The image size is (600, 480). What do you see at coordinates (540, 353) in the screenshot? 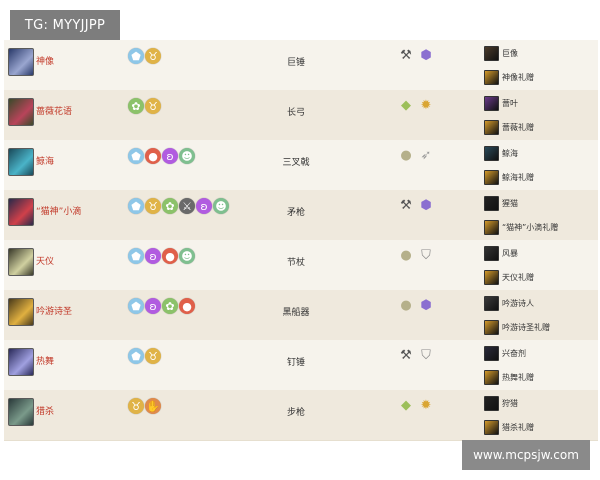
I see `skin-item: 兴奋剂` at bounding box center [540, 353].